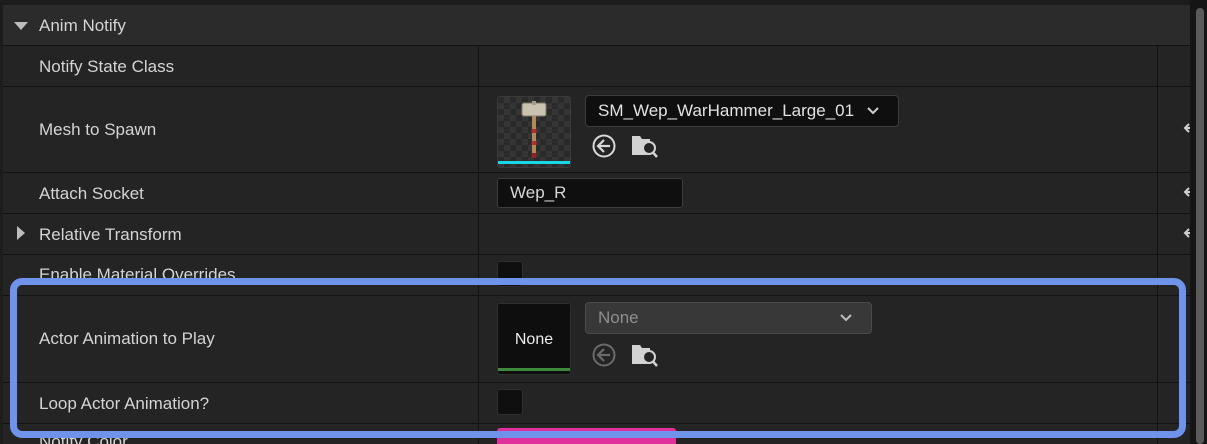 Image resolution: width=1207 pixels, height=444 pixels. I want to click on warhammer-icon, so click(534, 129).